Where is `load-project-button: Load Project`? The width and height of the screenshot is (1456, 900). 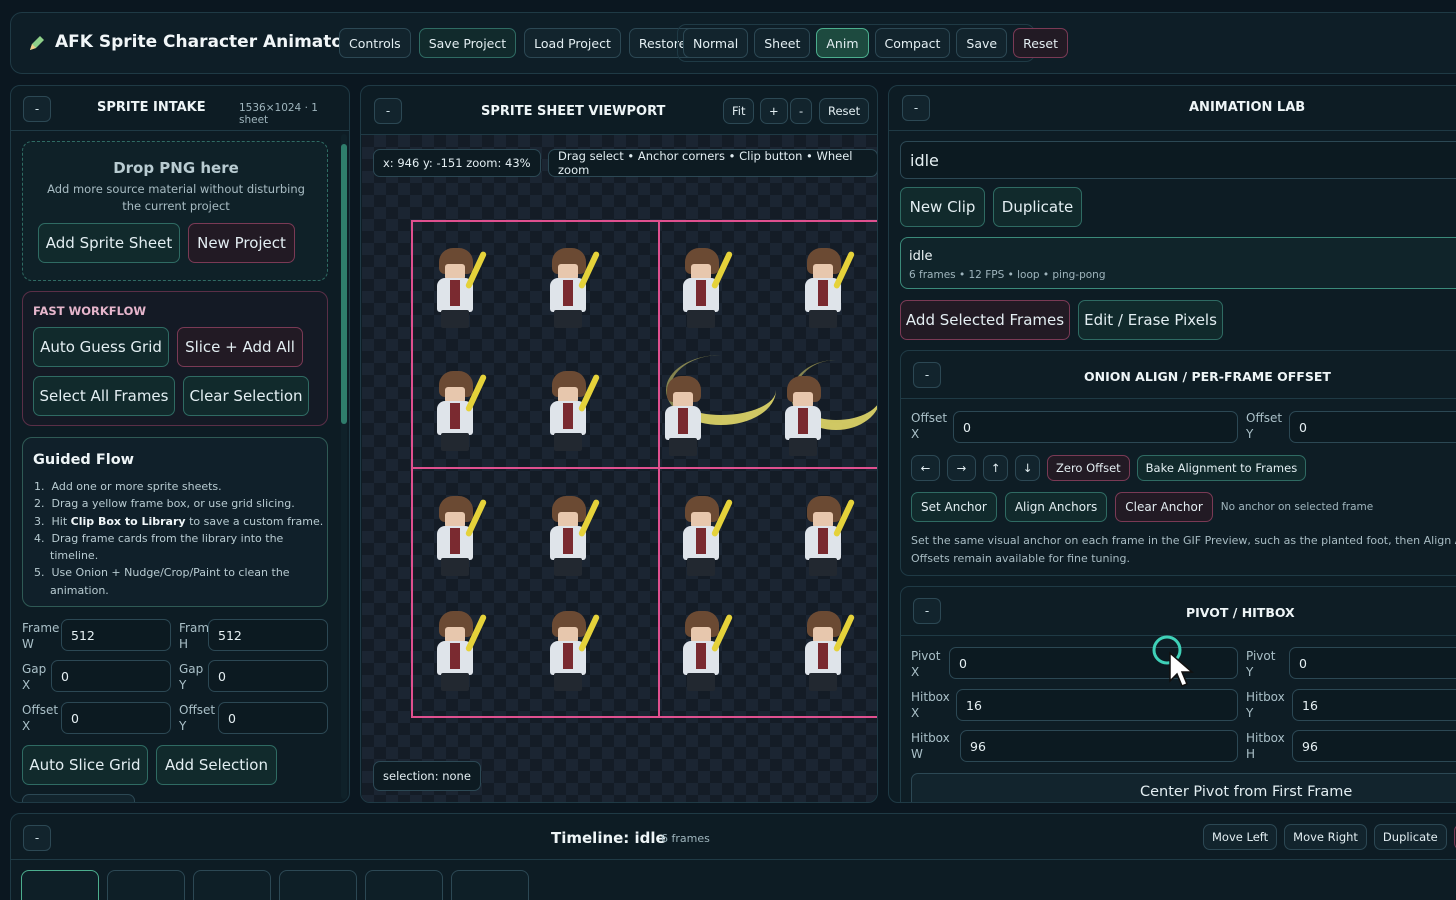 load-project-button: Load Project is located at coordinates (572, 43).